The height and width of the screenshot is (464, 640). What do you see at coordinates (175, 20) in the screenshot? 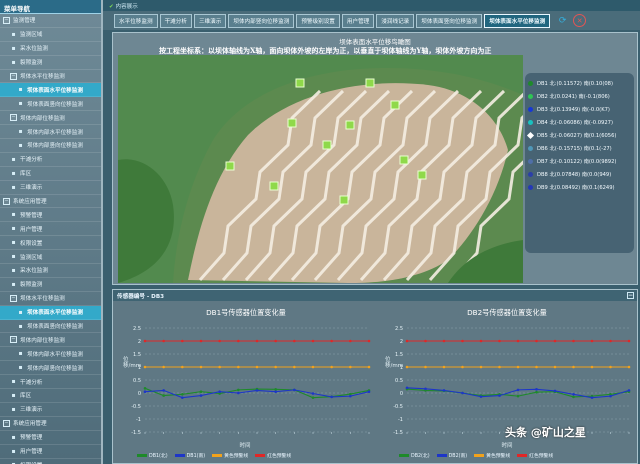
I see `tab: 干滩分析` at bounding box center [175, 20].